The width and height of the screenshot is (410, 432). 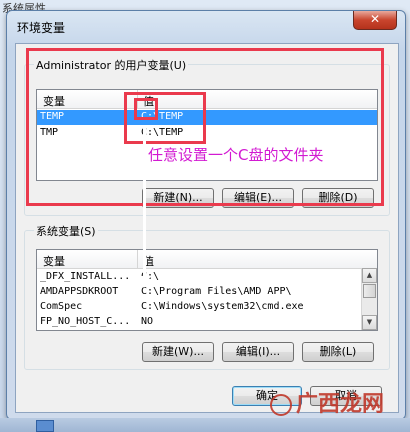 I want to click on scroll-up-arrow-icon: ▲, so click(x=369, y=275).